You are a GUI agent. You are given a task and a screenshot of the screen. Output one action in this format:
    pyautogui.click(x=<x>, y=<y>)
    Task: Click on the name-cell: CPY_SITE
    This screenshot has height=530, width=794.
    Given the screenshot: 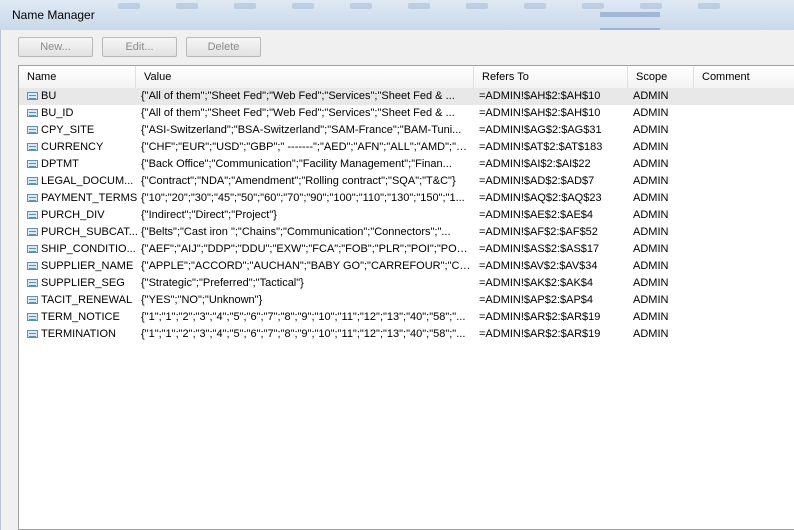 What is the action you would take?
    pyautogui.click(x=68, y=130)
    